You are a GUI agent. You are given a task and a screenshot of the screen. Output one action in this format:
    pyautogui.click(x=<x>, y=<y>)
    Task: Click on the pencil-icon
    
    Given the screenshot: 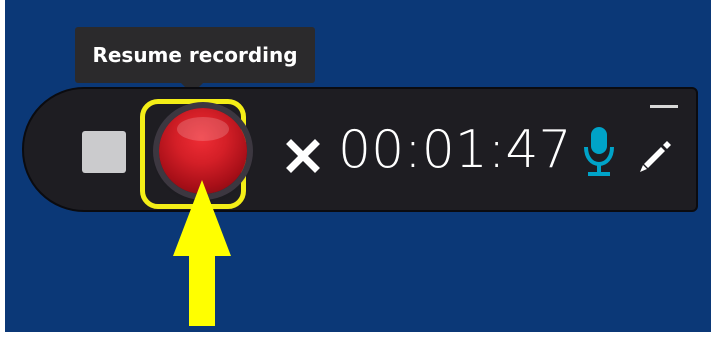 What is the action you would take?
    pyautogui.click(x=655, y=156)
    